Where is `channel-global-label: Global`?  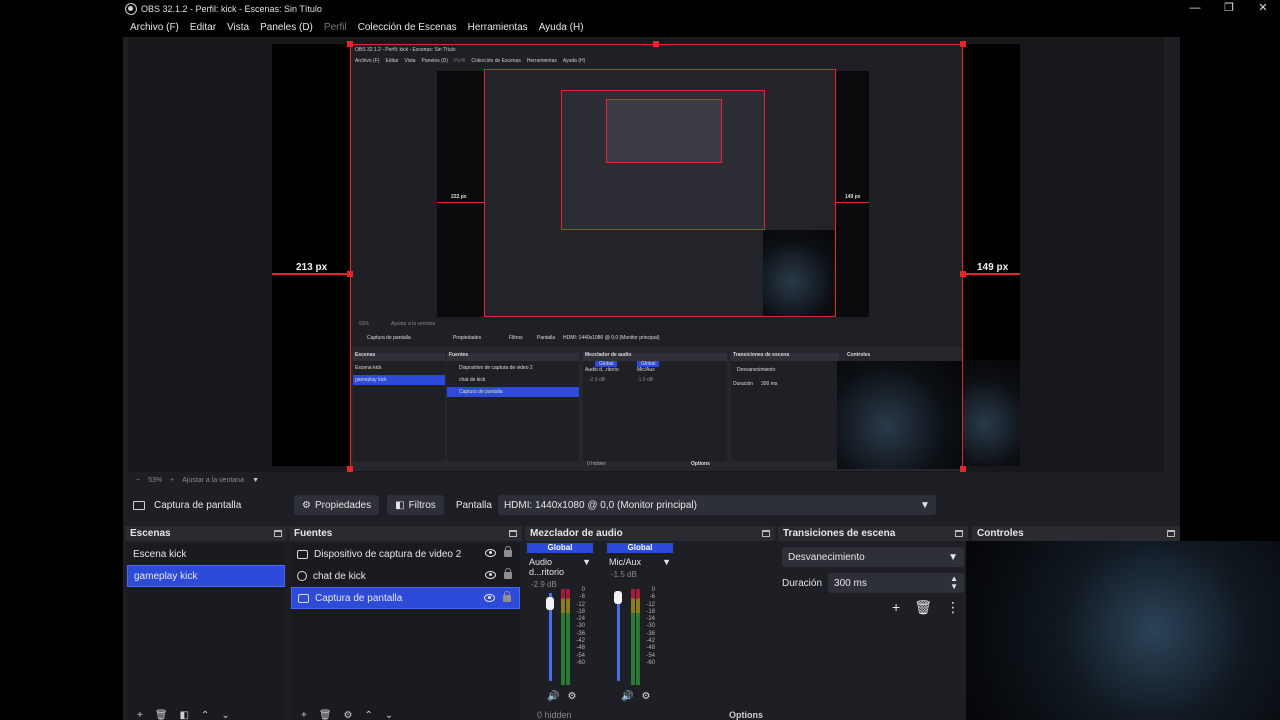
channel-global-label: Global is located at coordinates (640, 548).